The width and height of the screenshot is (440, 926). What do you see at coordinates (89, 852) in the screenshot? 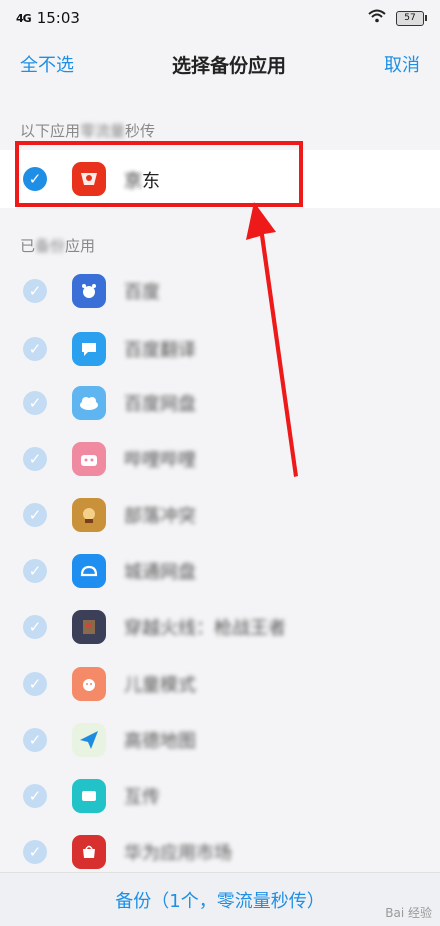
I see `huawei-appgallery-icon` at bounding box center [89, 852].